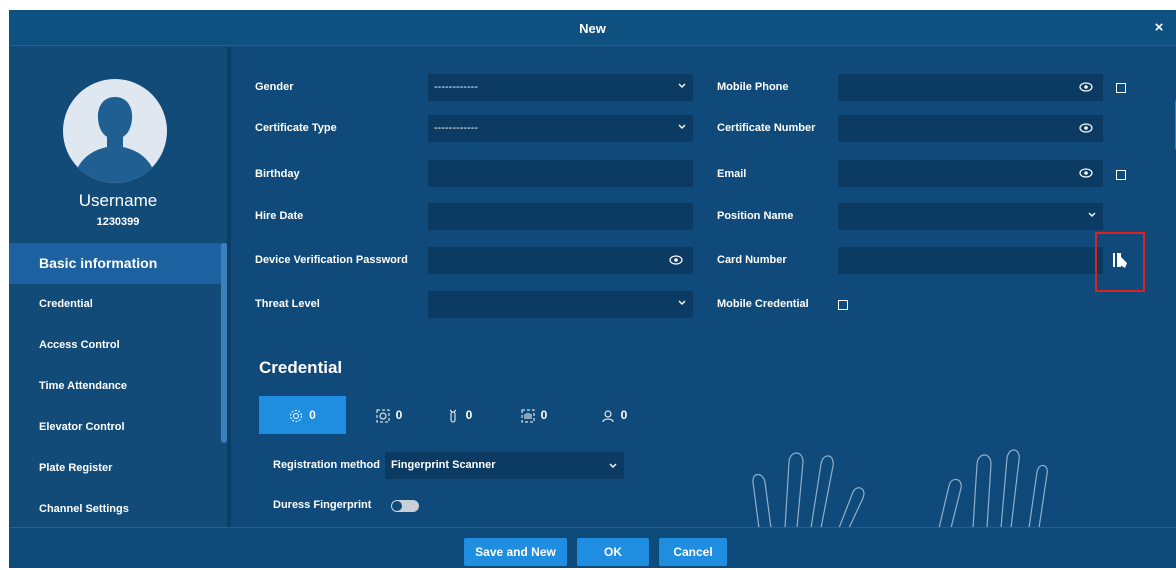  What do you see at coordinates (279, 216) in the screenshot?
I see `hire-date-label: Hire Date` at bounding box center [279, 216].